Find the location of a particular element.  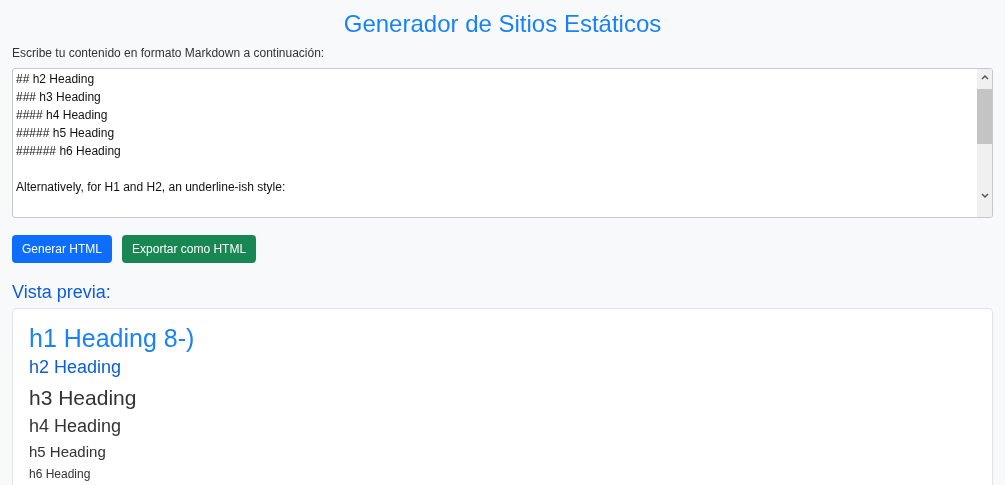

markdown-line: #### h4 Heading is located at coordinates (62, 115).